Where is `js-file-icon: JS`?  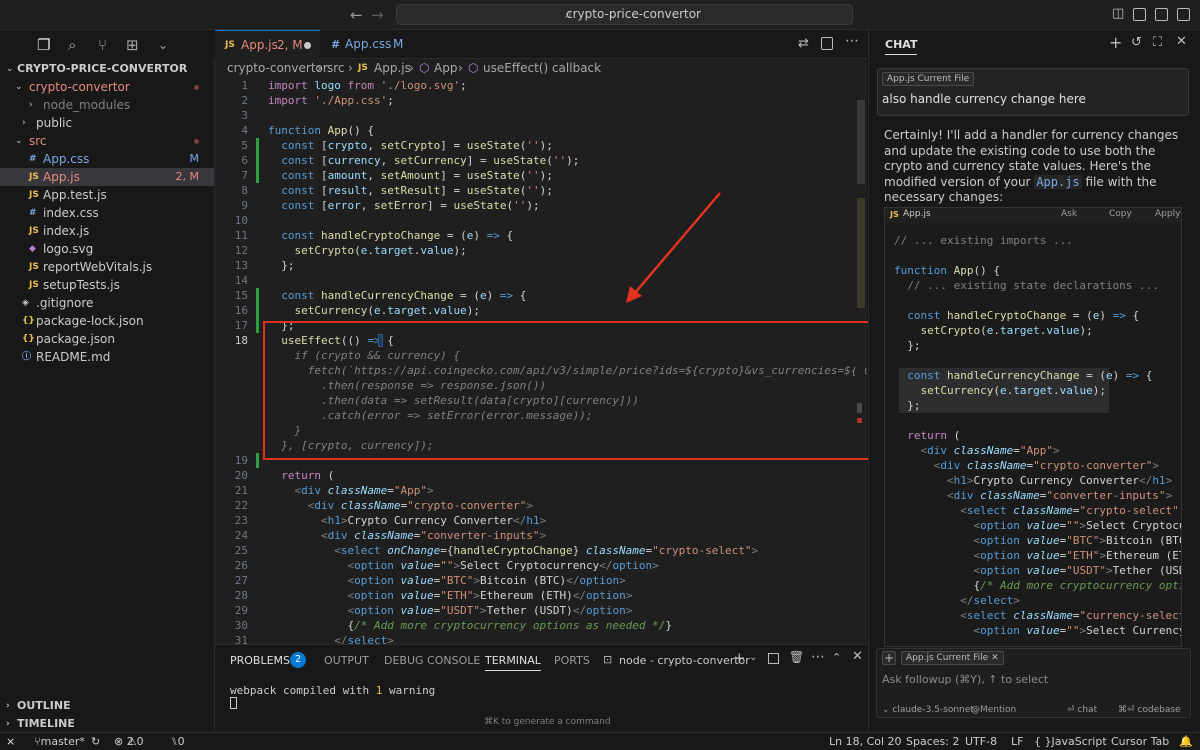
js-file-icon: JS is located at coordinates (34, 177).